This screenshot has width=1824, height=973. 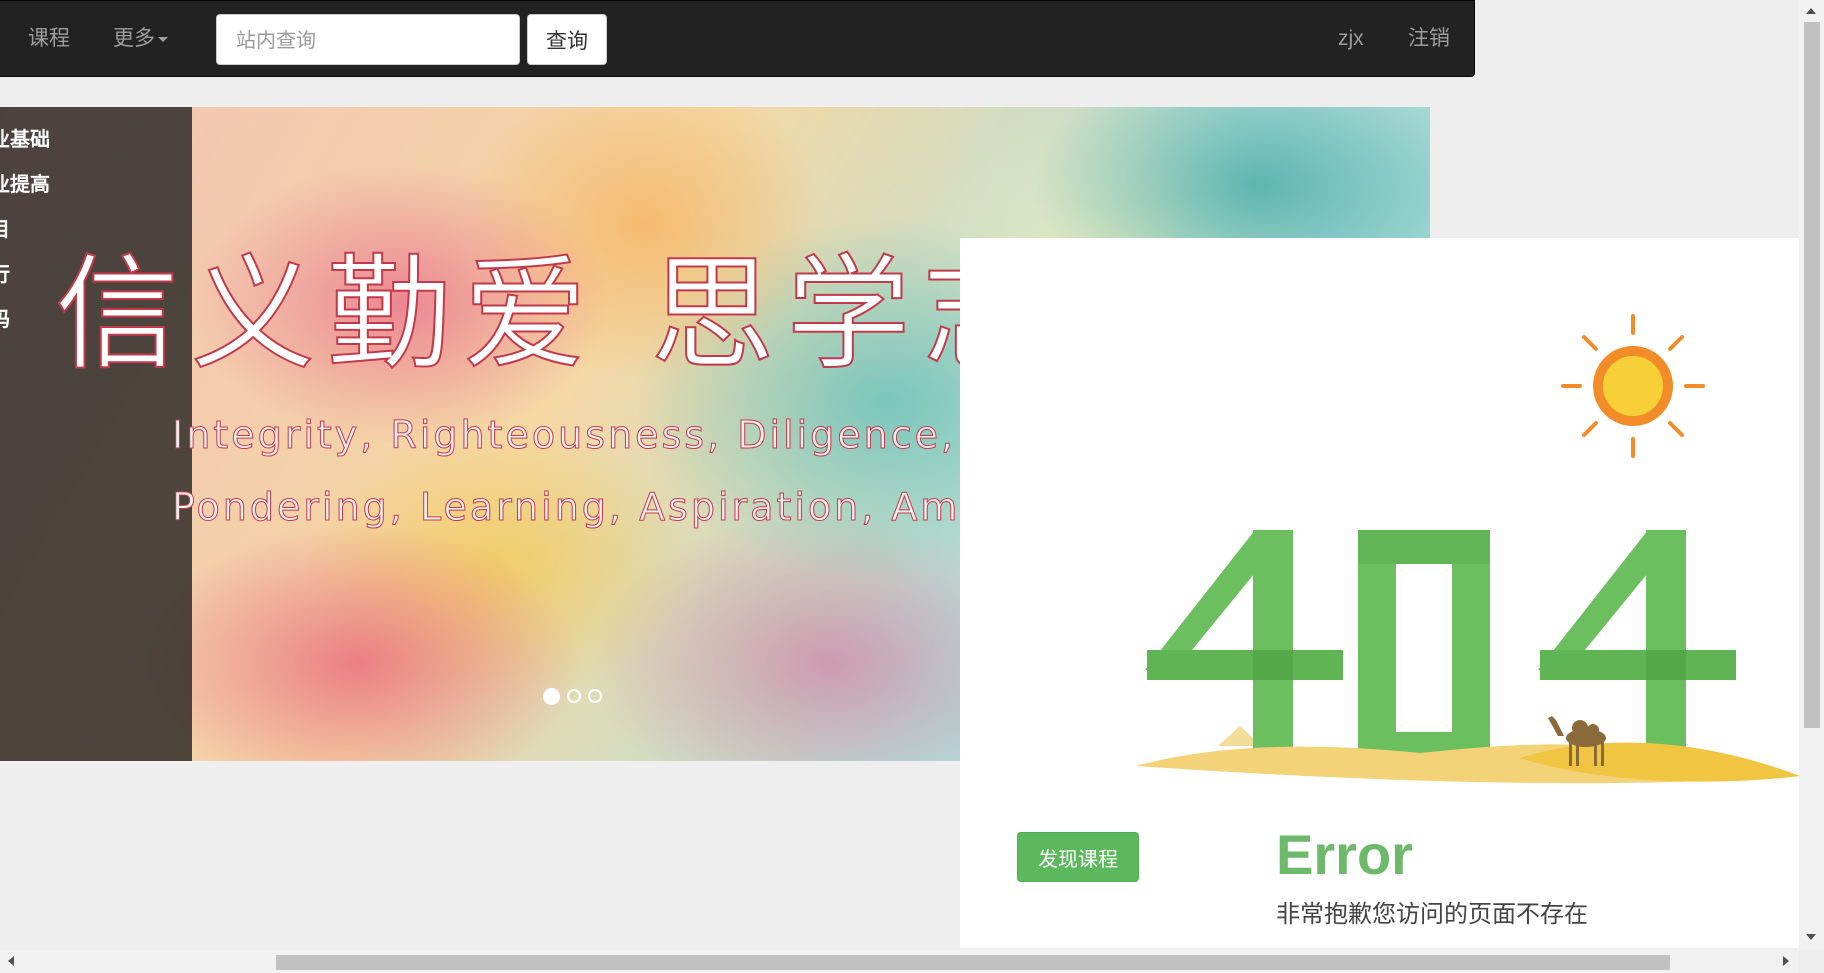 I want to click on category-item: 码, so click(x=5, y=317).